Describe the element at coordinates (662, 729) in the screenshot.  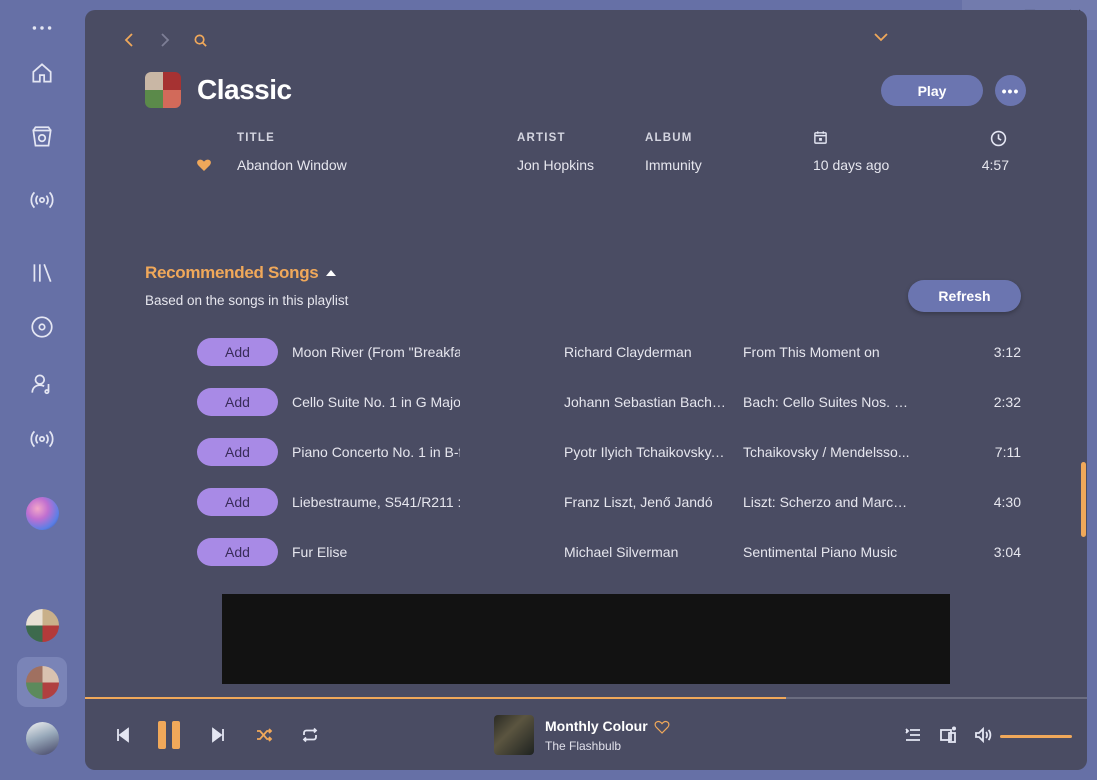
I see `heart-outline-icon` at that location.